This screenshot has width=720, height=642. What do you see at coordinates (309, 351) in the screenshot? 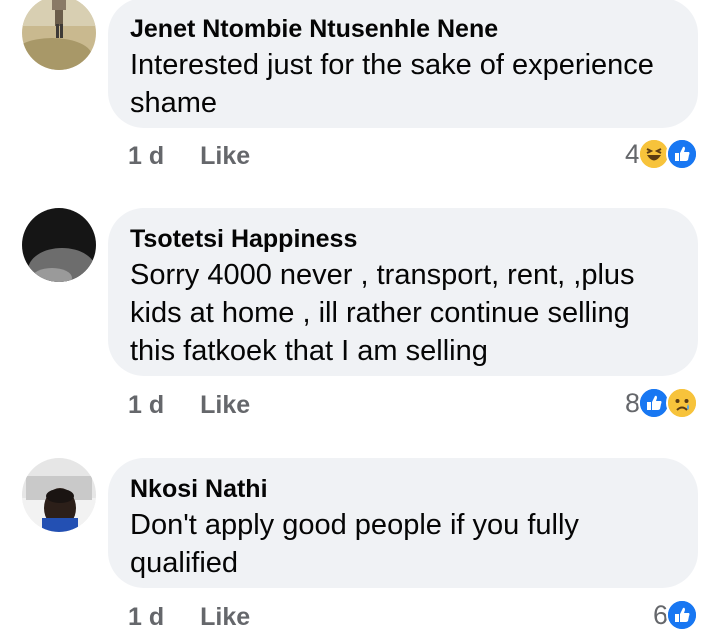
I see `comment-text-line: this fatkoek that I am selling` at bounding box center [309, 351].